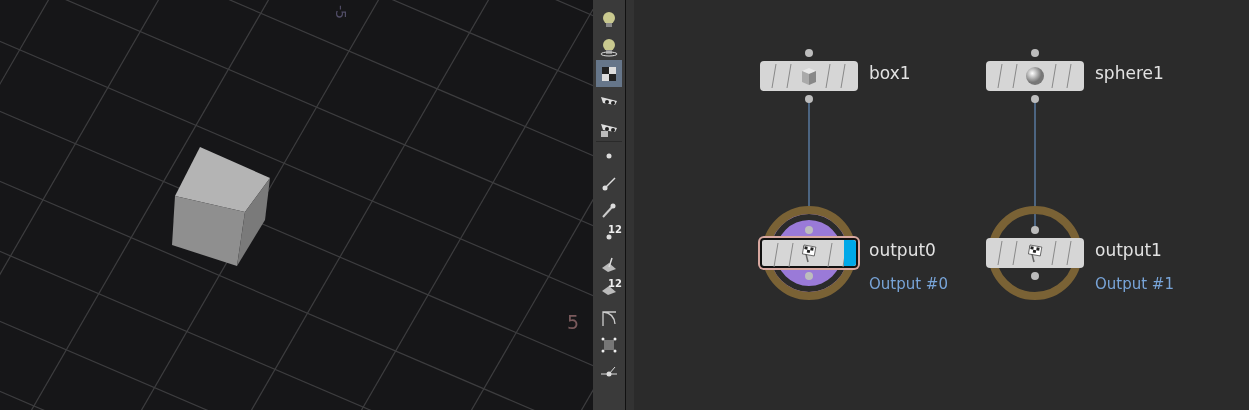 This screenshot has height=410, width=1249. I want to click on node-name: output0, so click(902, 250).